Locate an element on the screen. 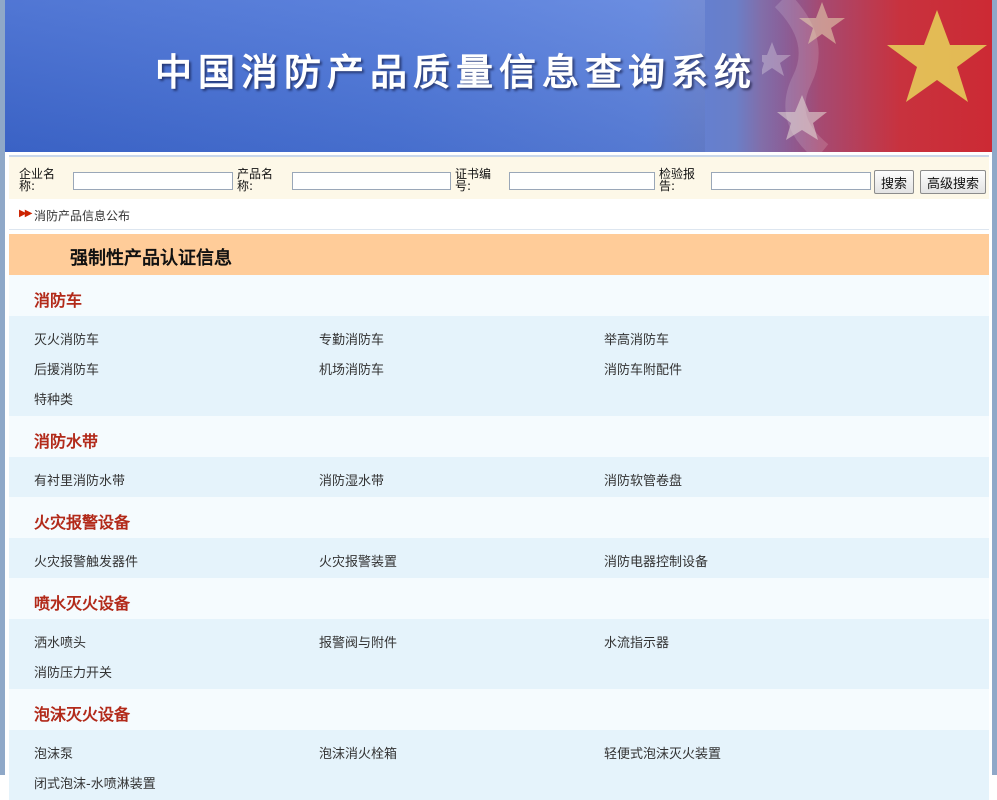 This screenshot has height=800, width=997. category-items: 泡沫泵 泡沫消火栓箱 轻便式泡沫灭火装置闭式泡沫-水喷淋装置 is located at coordinates (499, 765).